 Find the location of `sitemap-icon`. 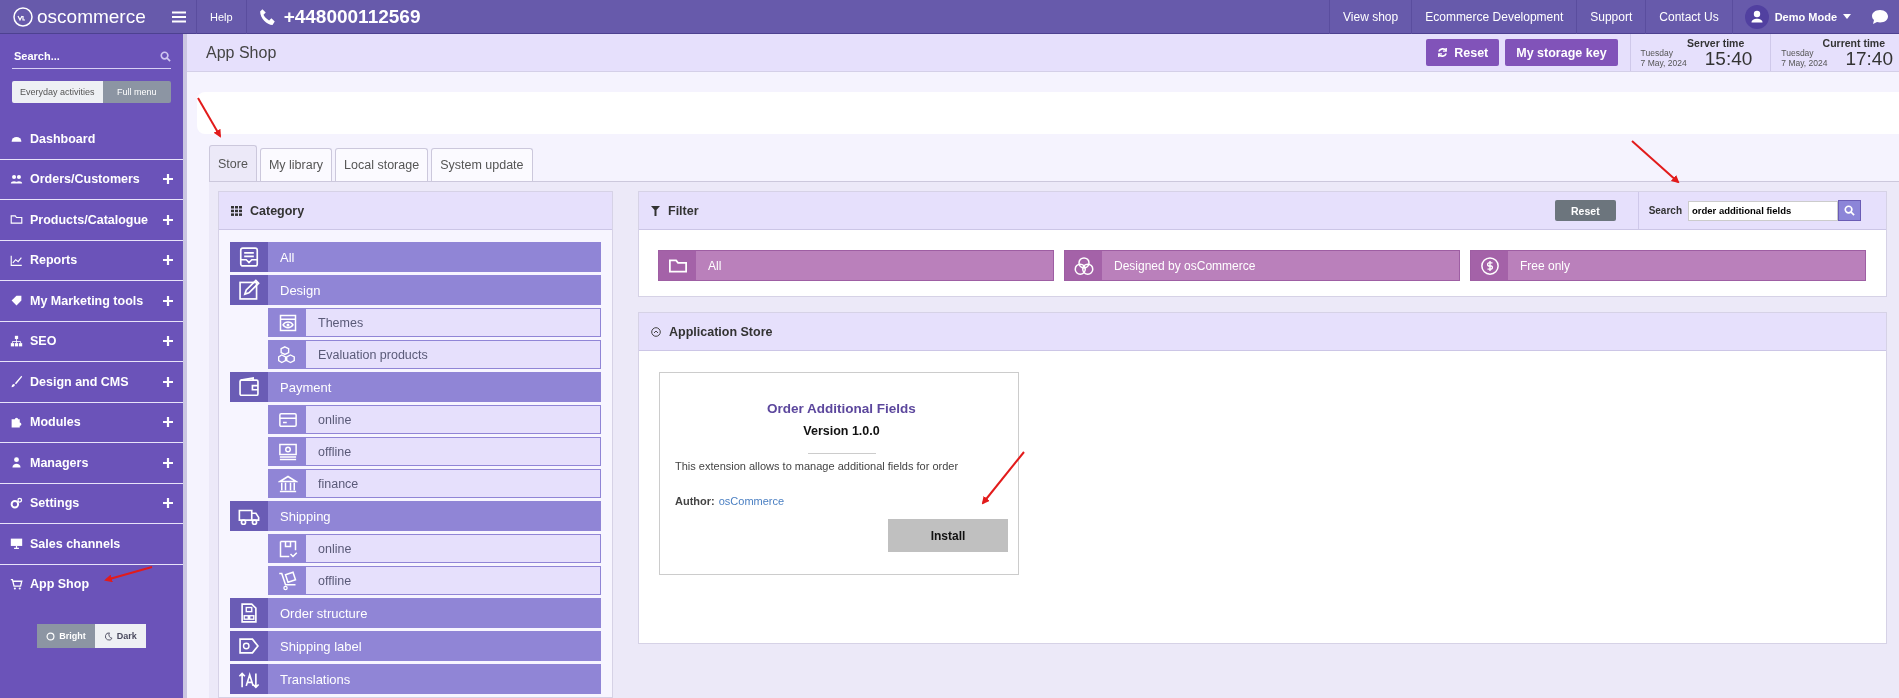

sitemap-icon is located at coordinates (16, 341).